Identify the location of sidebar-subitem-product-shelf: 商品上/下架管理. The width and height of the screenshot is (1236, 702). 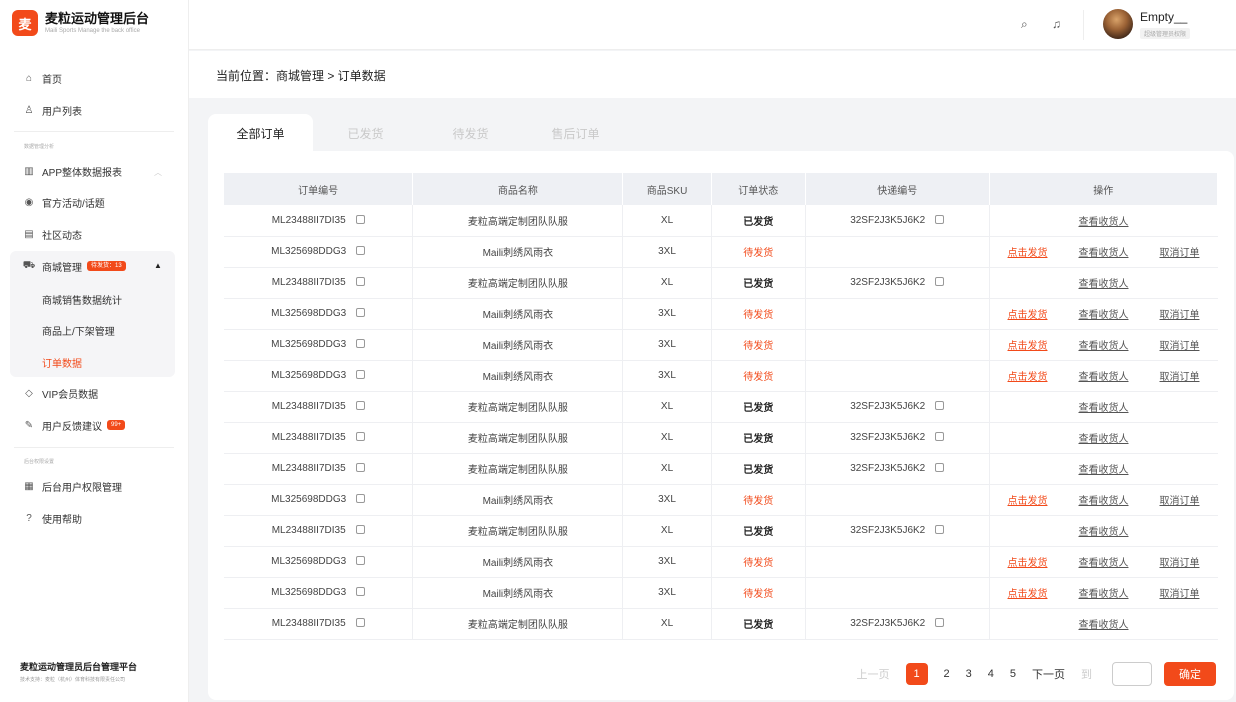
(78, 330).